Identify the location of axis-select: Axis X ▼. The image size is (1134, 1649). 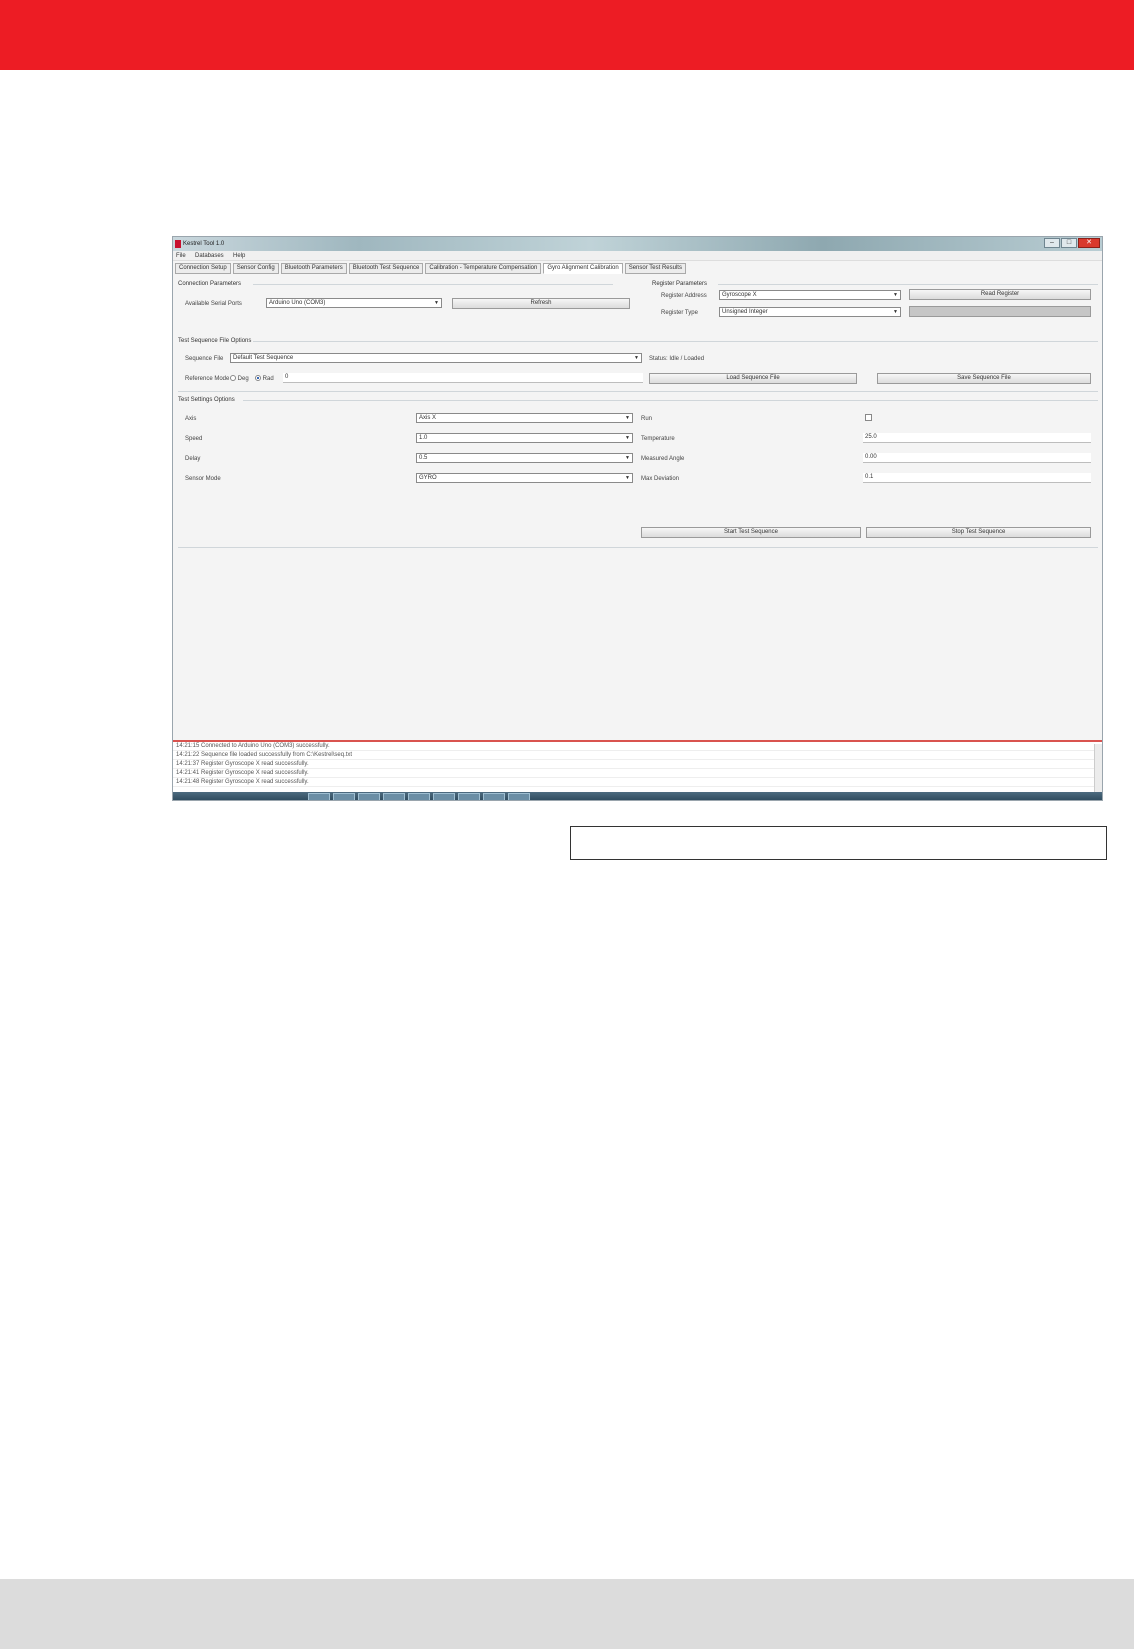
(524, 418).